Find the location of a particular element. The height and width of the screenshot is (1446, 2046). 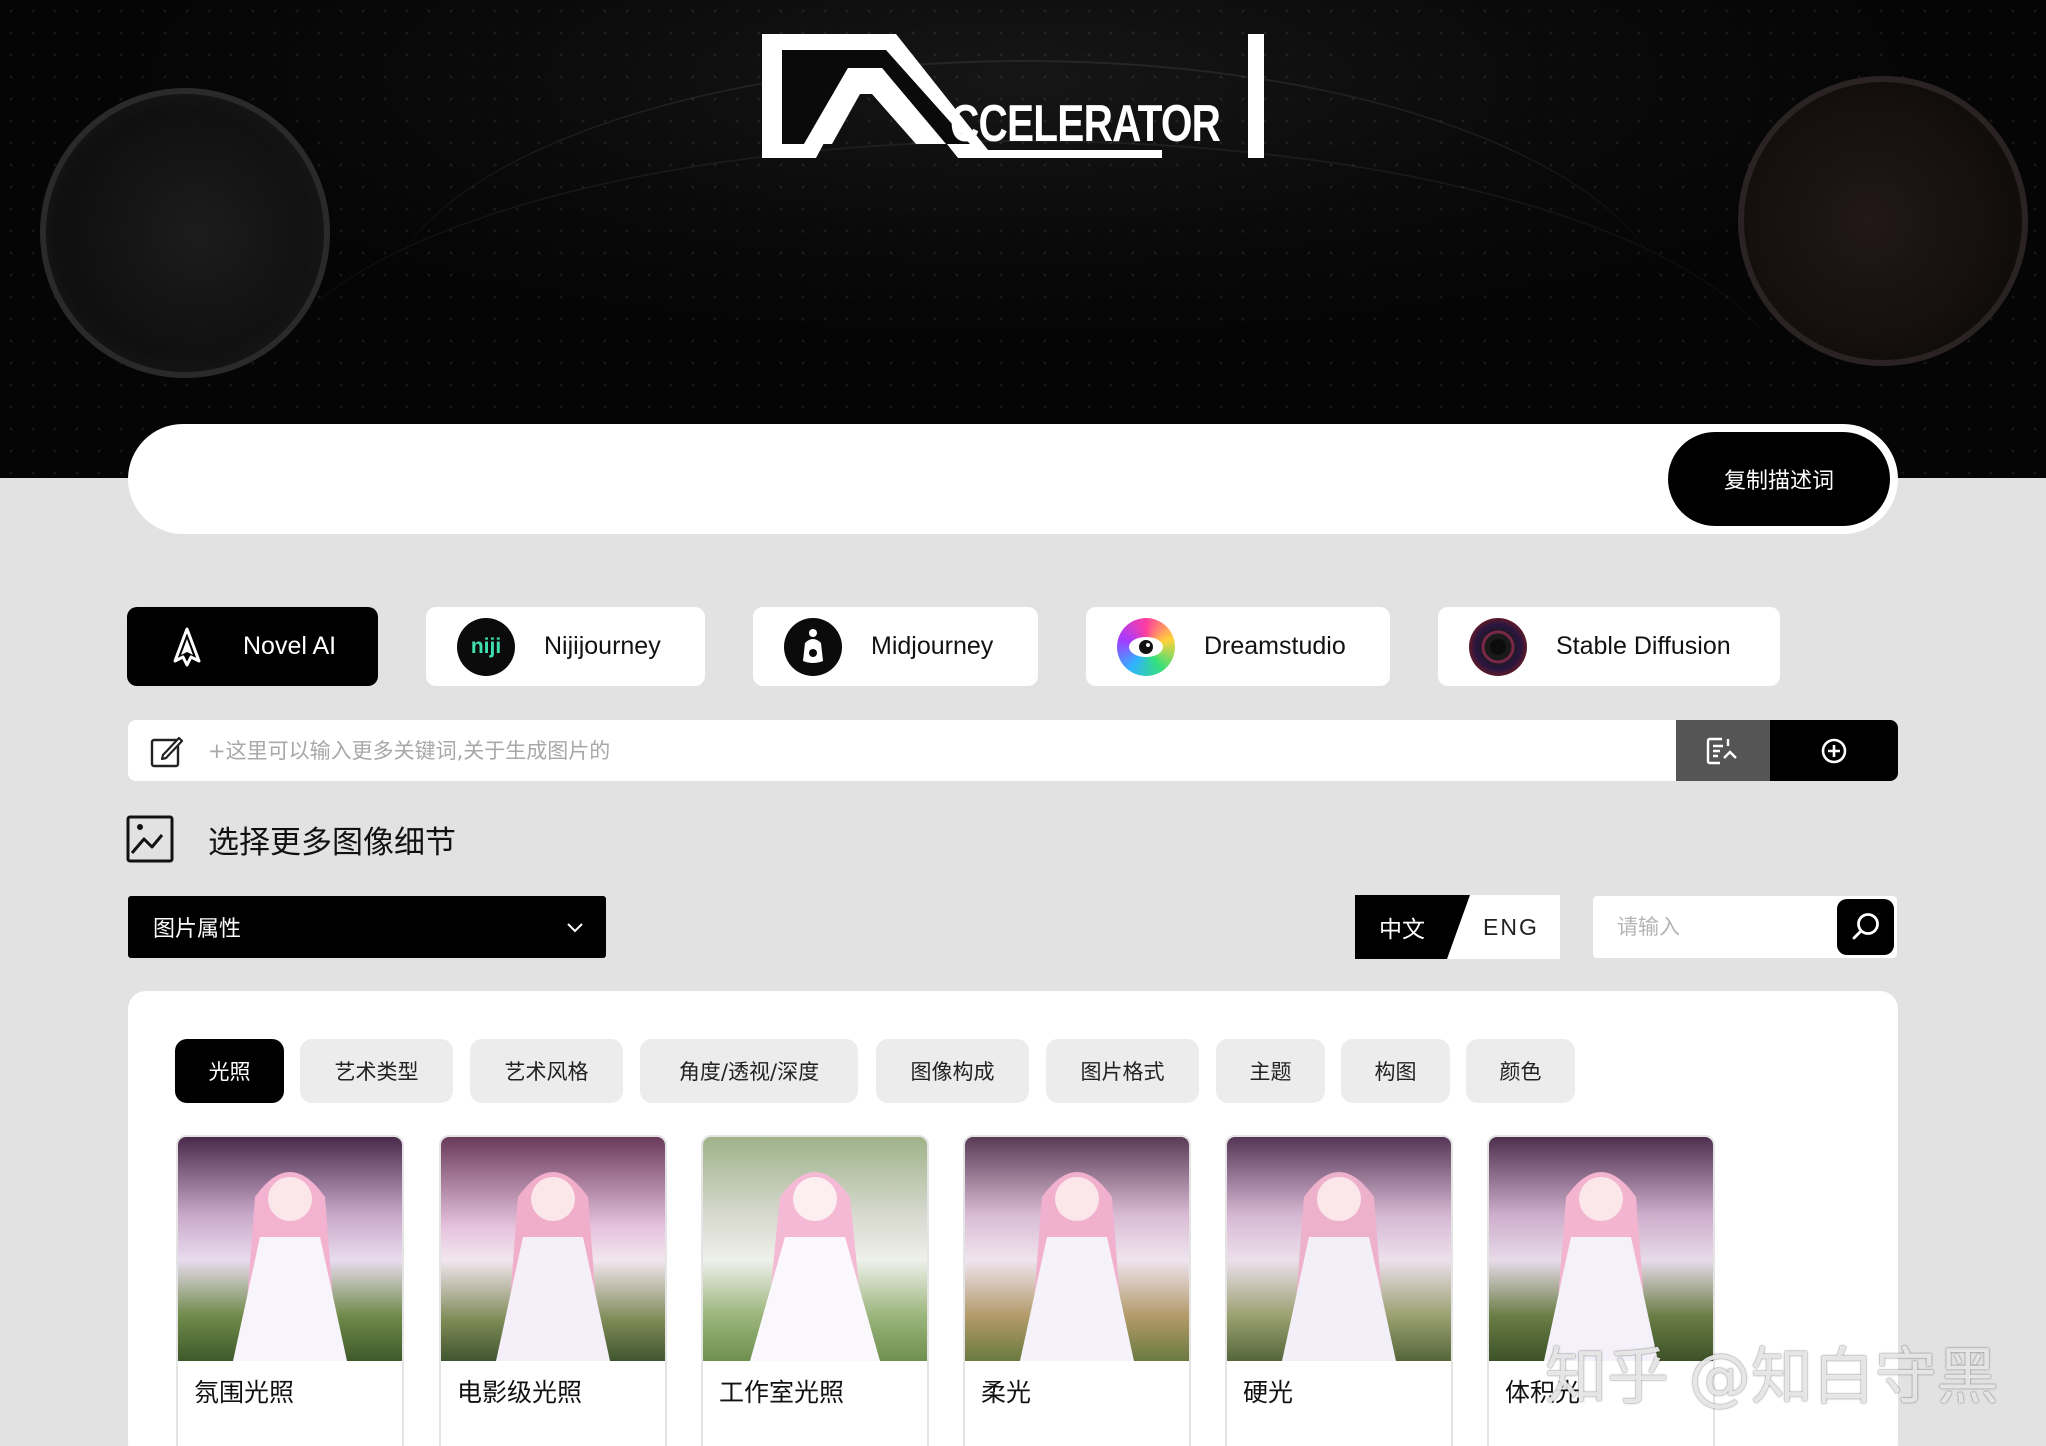

attribute-select: 图片属性 is located at coordinates (367, 927).